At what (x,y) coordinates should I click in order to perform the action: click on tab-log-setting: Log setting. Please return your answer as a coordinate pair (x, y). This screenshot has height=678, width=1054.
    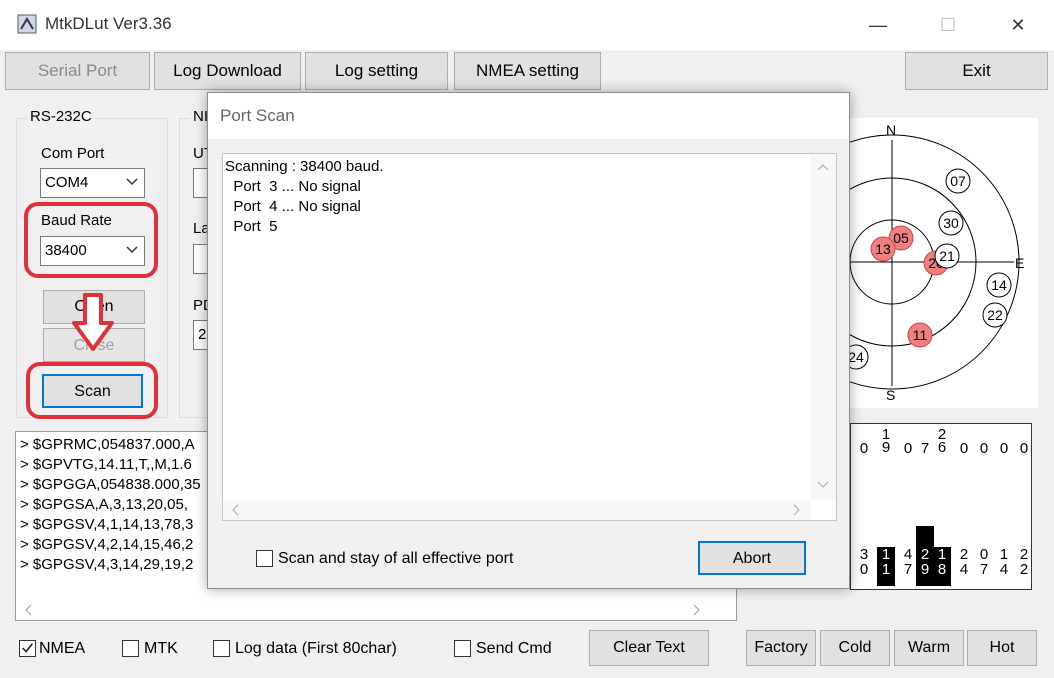
    Looking at the image, I should click on (376, 71).